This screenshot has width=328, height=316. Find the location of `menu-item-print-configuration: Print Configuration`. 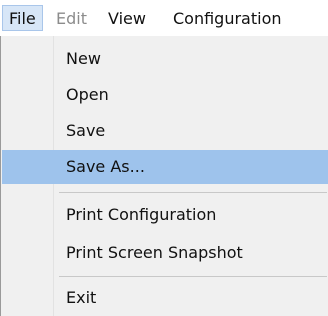

menu-item-print-configuration: Print Configuration is located at coordinates (165, 215).